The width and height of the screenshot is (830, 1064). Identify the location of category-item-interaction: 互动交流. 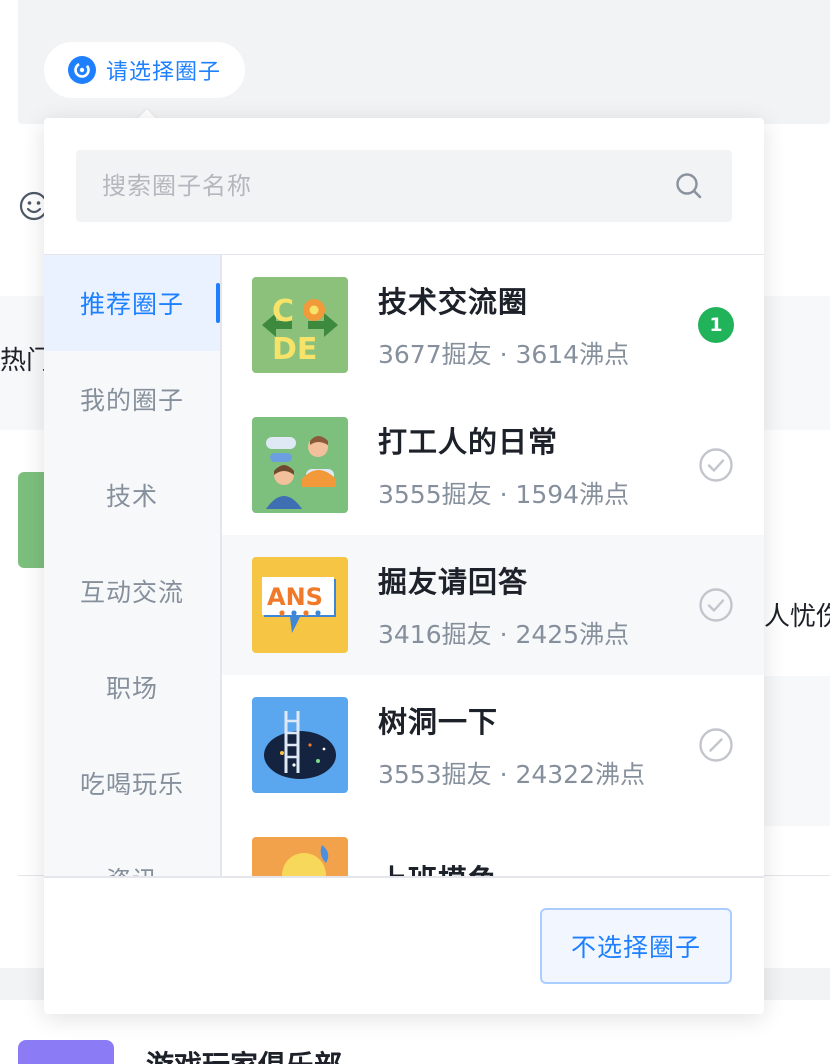
(132, 591).